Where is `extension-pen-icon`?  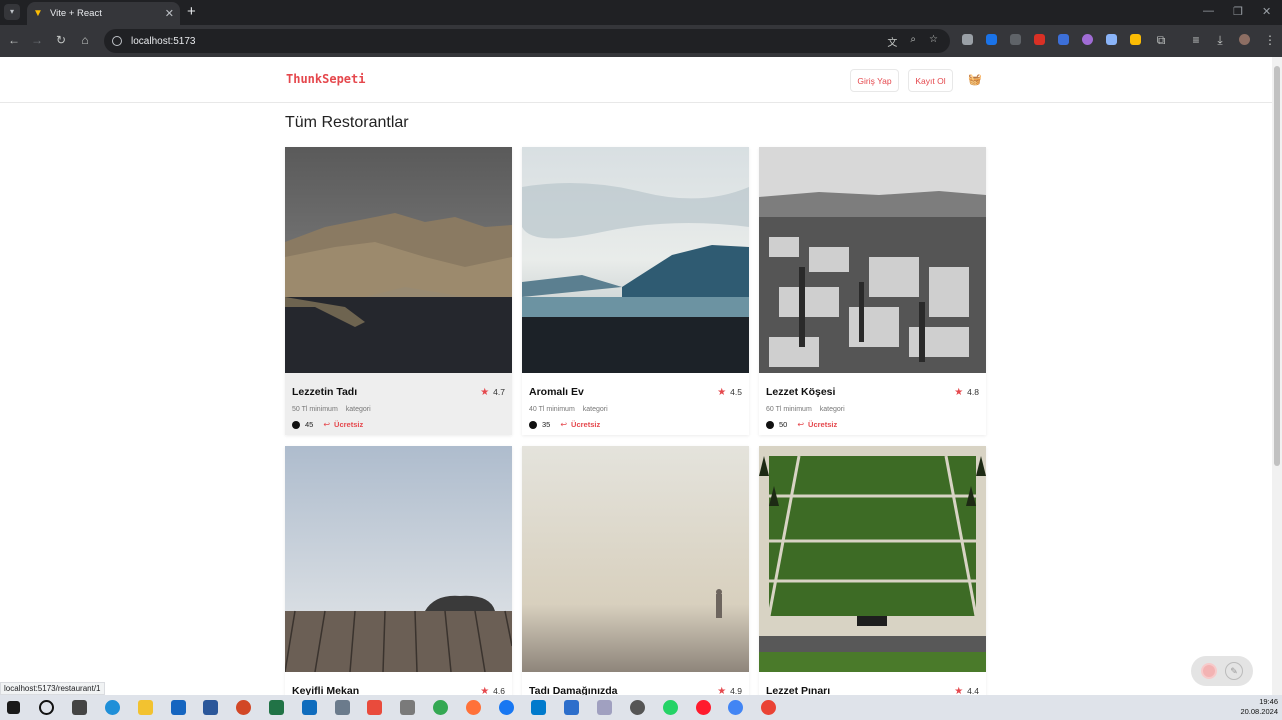 extension-pen-icon is located at coordinates (967, 39).